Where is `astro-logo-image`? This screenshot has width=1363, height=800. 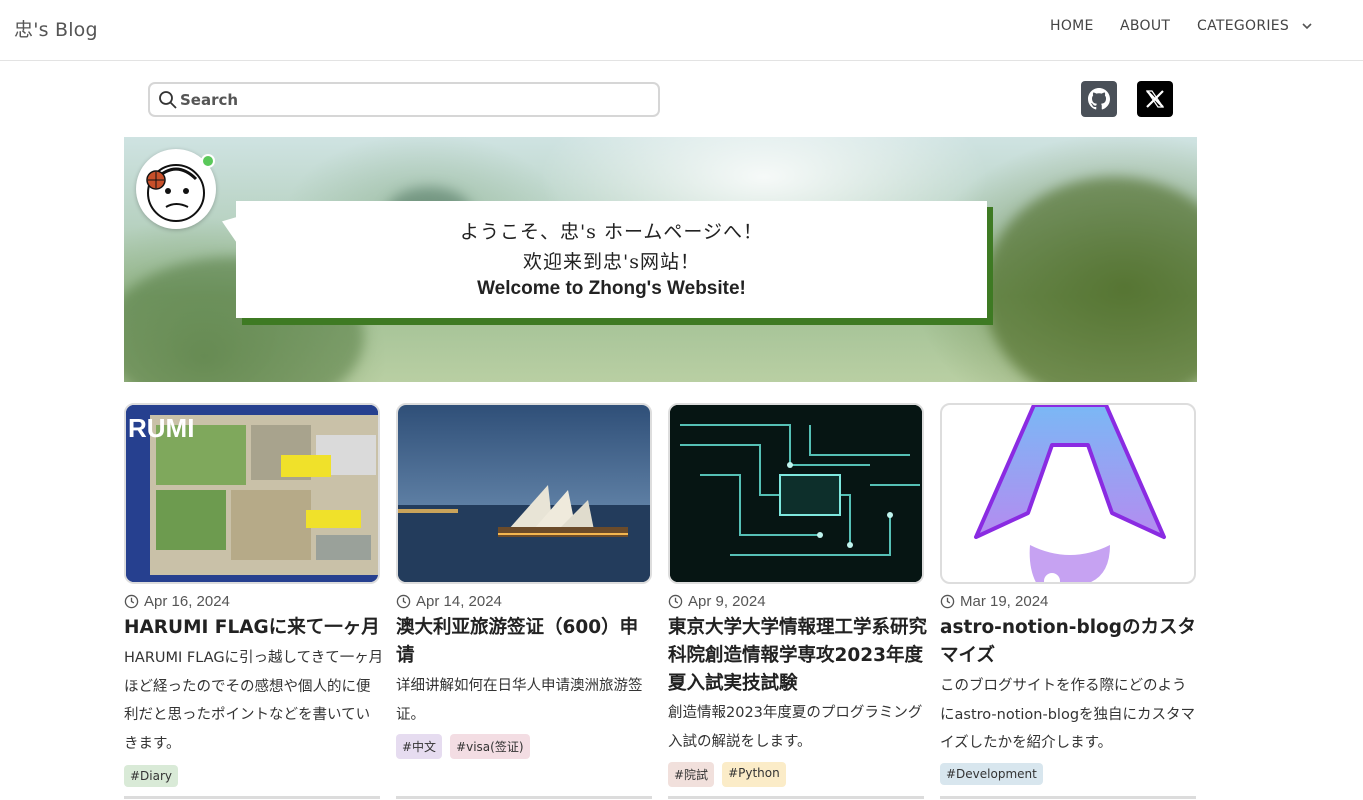 astro-logo-image is located at coordinates (1070, 493).